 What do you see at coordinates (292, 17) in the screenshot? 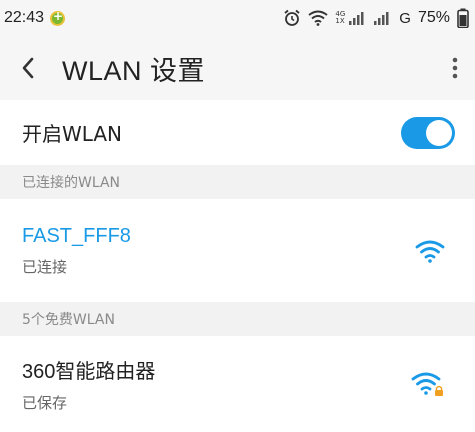
I see `alarm-icon` at bounding box center [292, 17].